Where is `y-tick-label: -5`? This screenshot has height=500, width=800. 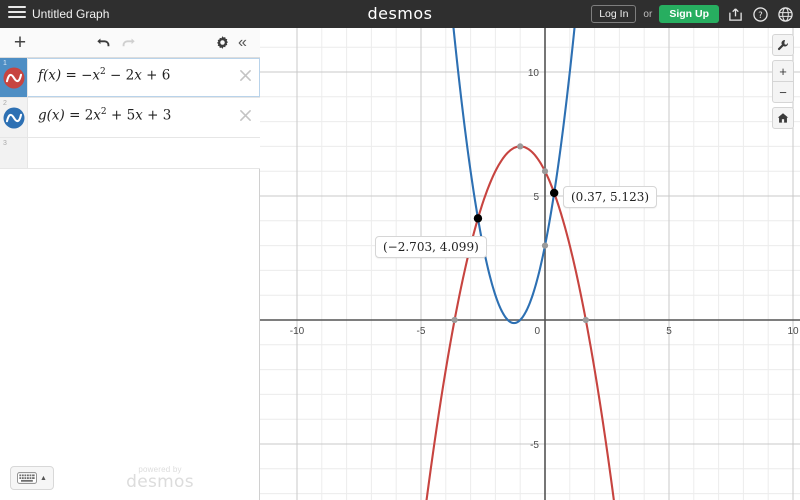
y-tick-label: -5 is located at coordinates (534, 445).